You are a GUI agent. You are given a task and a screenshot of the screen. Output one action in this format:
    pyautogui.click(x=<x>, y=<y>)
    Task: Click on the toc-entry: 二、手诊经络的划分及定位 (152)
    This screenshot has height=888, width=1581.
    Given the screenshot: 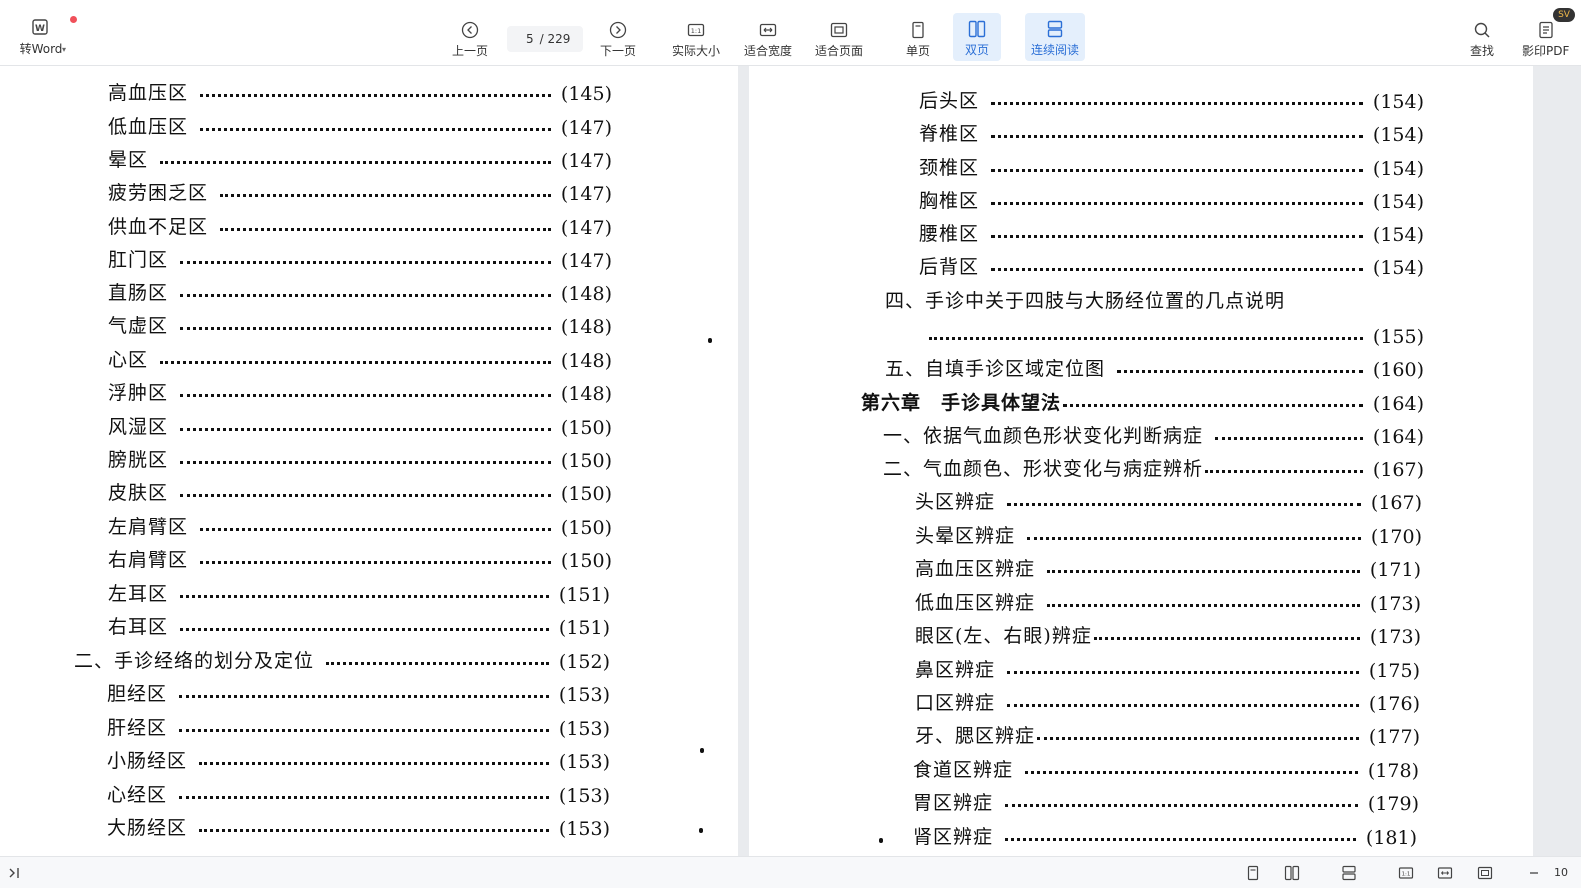 What is the action you would take?
    pyautogui.click(x=342, y=658)
    